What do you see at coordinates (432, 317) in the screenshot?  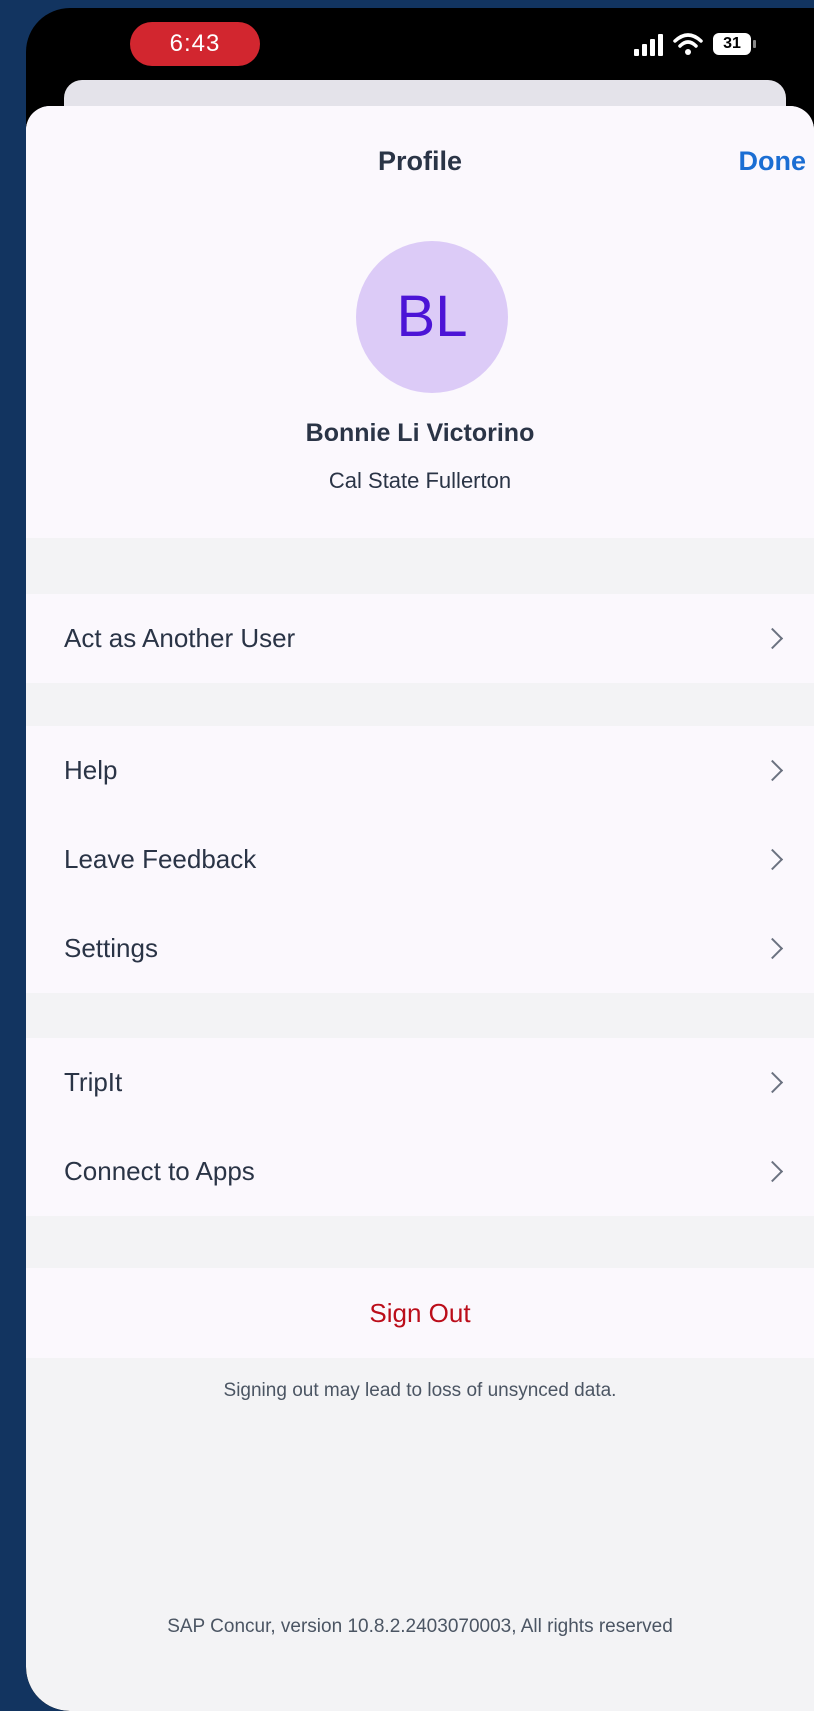 I see `avatar: BL` at bounding box center [432, 317].